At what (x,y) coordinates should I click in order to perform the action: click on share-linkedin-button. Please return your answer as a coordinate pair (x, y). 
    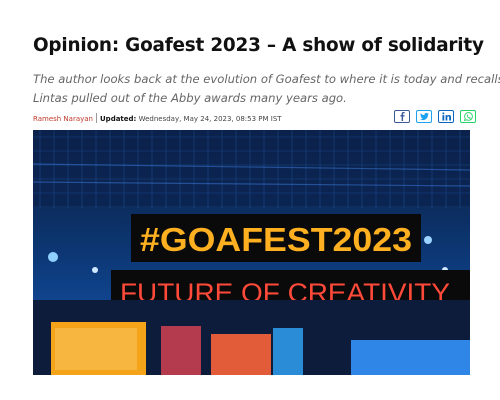
    Looking at the image, I should click on (446, 116).